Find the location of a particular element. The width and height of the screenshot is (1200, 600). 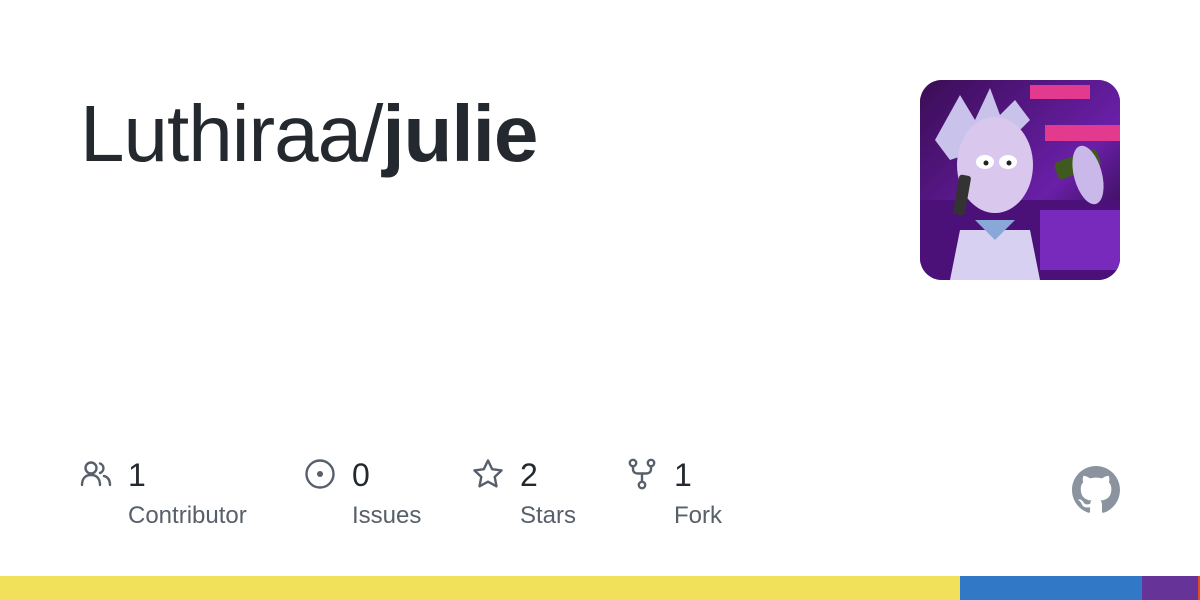

contributors-count: 1 is located at coordinates (137, 475).